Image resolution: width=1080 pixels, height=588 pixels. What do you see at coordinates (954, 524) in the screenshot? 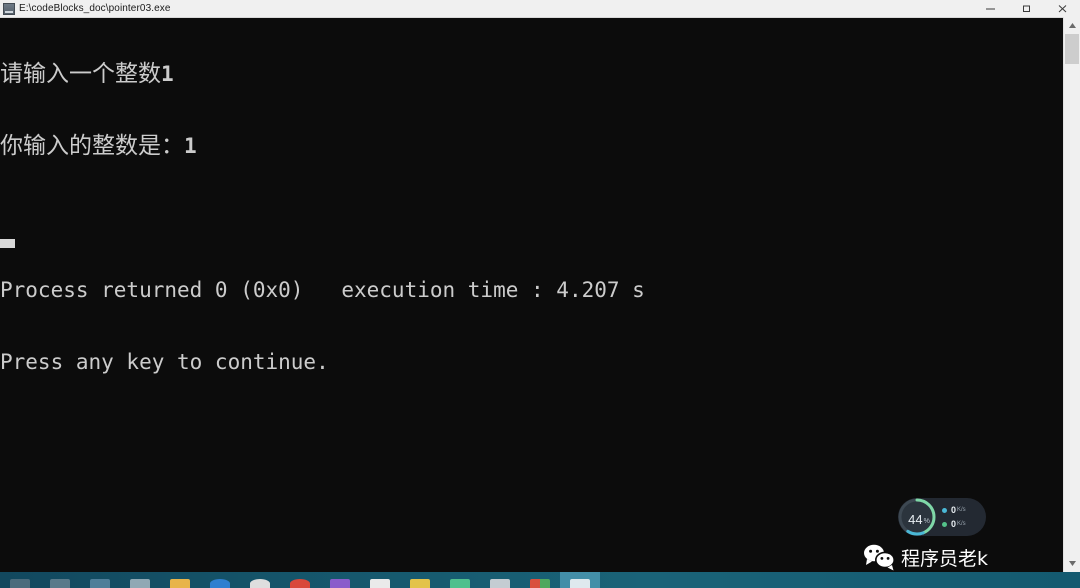
I see `download-speed-value: 0` at bounding box center [954, 524].